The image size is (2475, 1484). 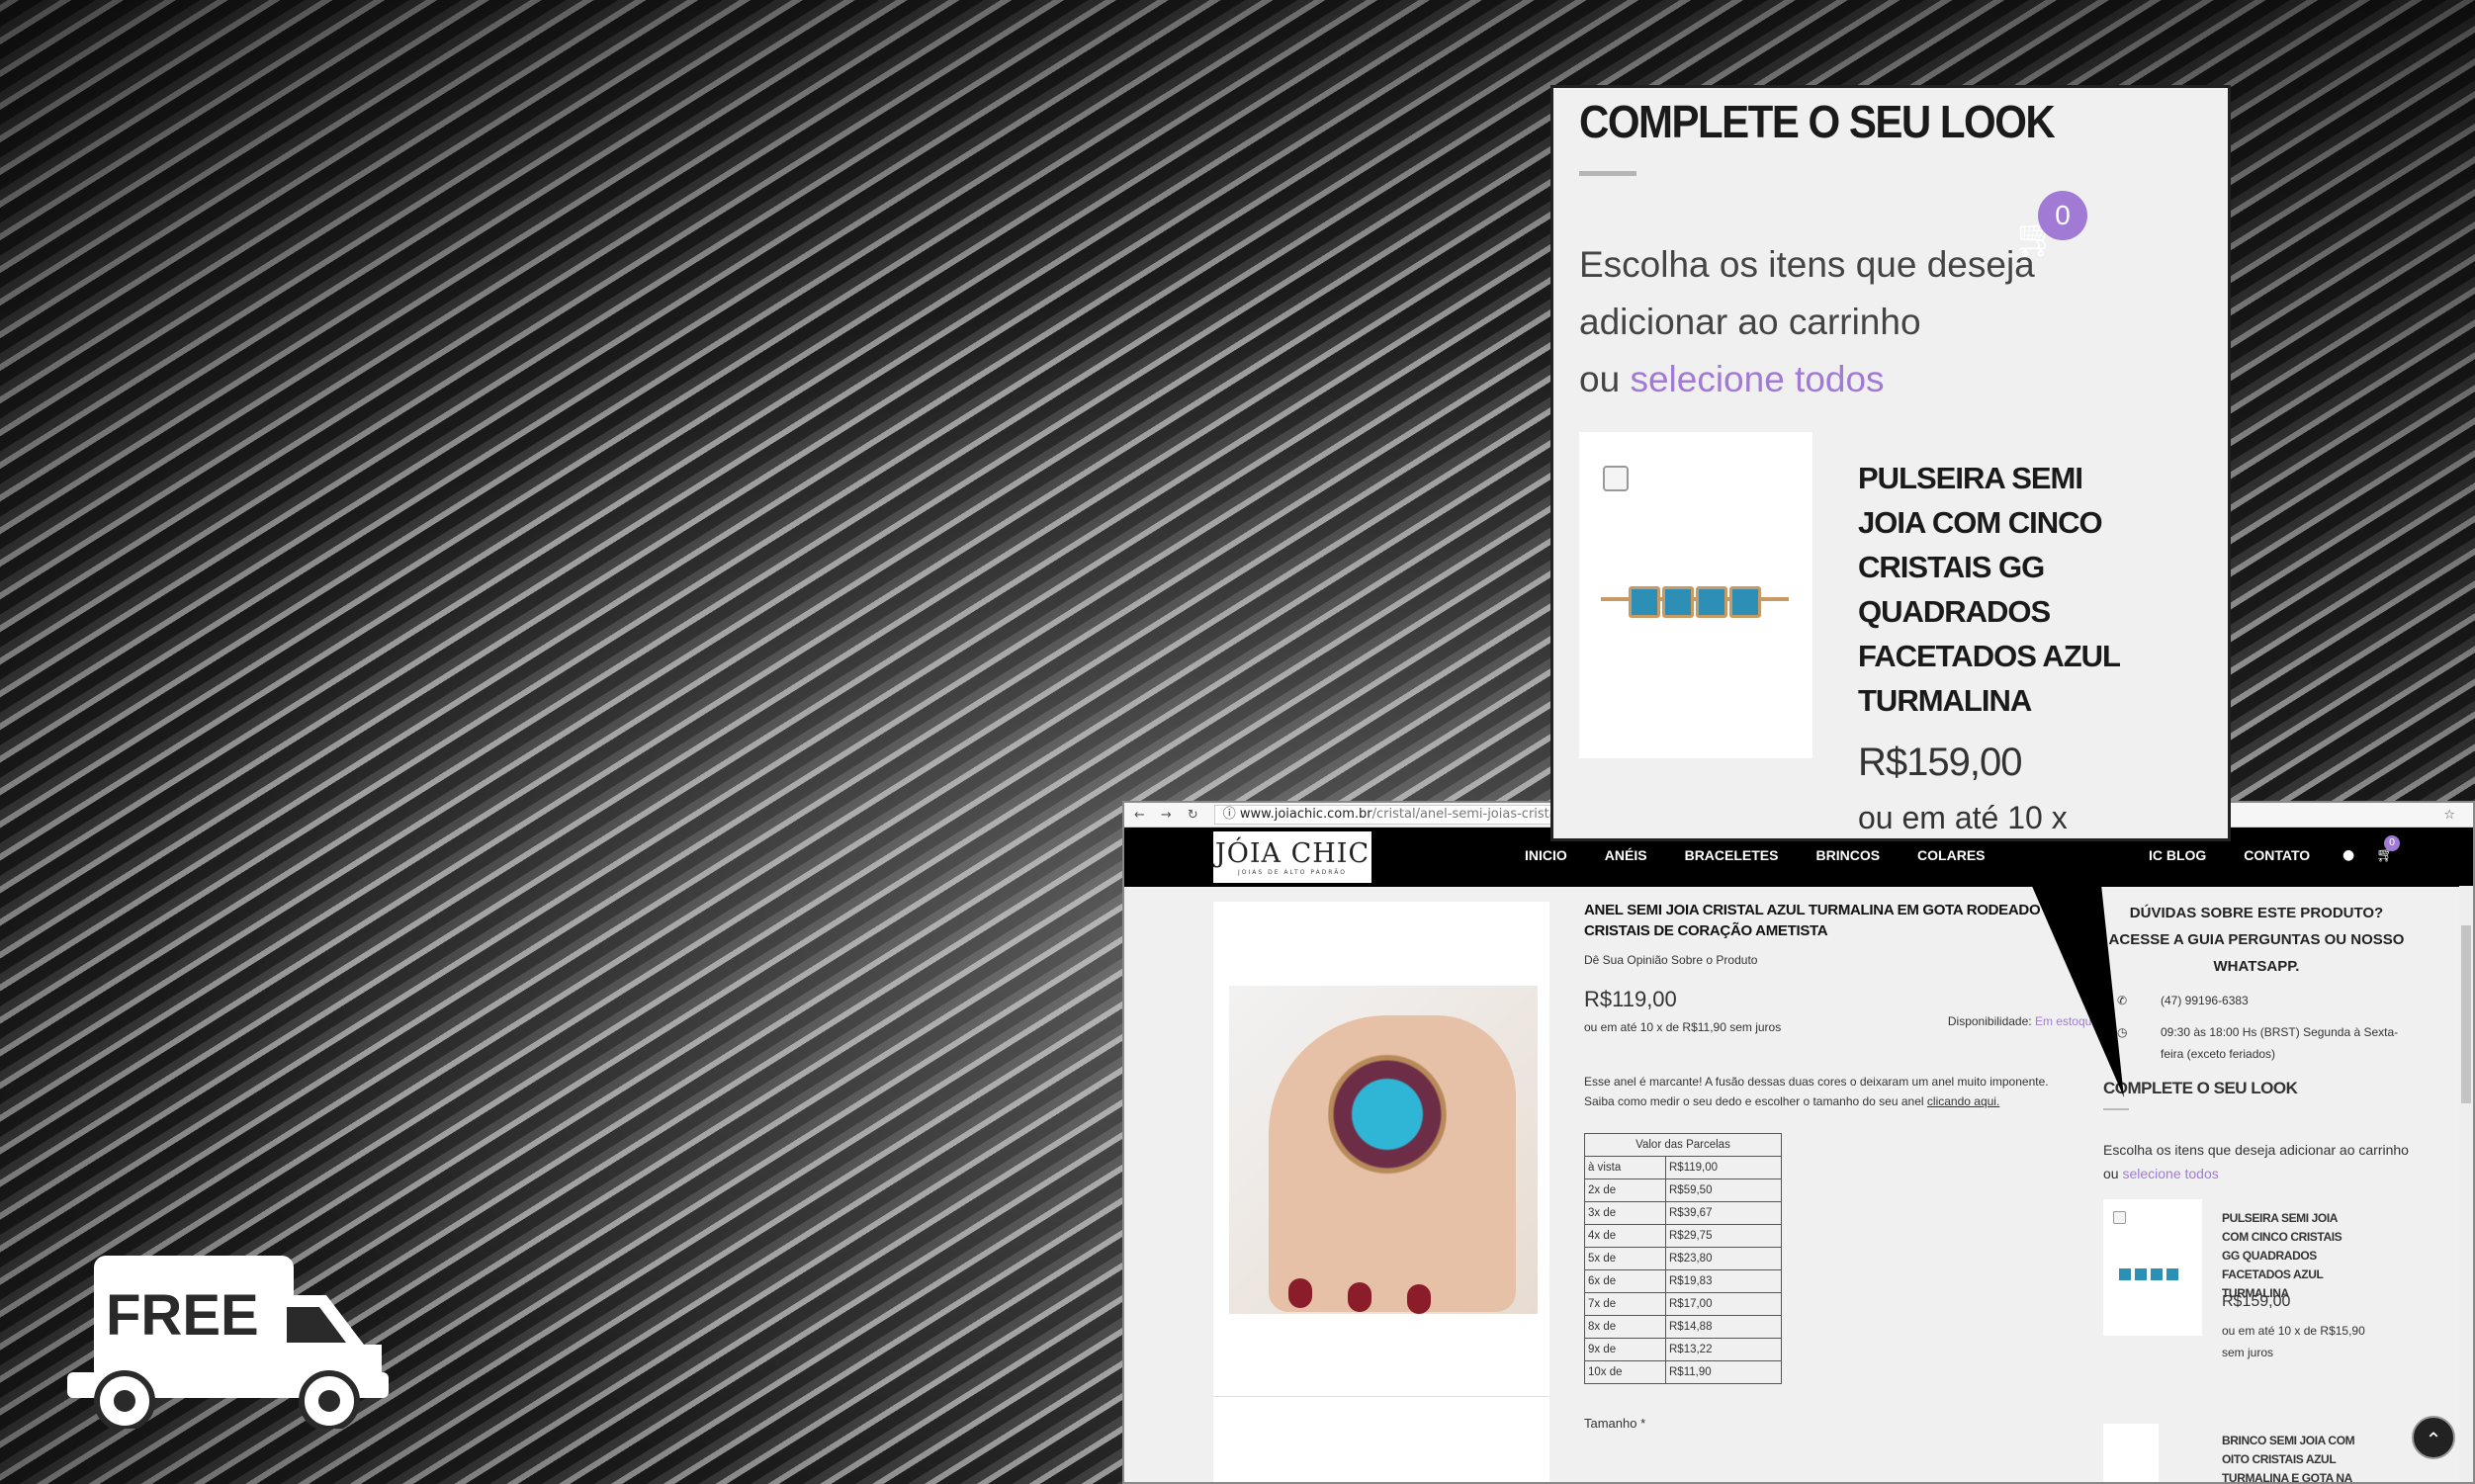 I want to click on table-row: 4x de R$29,75, so click(x=1683, y=1236).